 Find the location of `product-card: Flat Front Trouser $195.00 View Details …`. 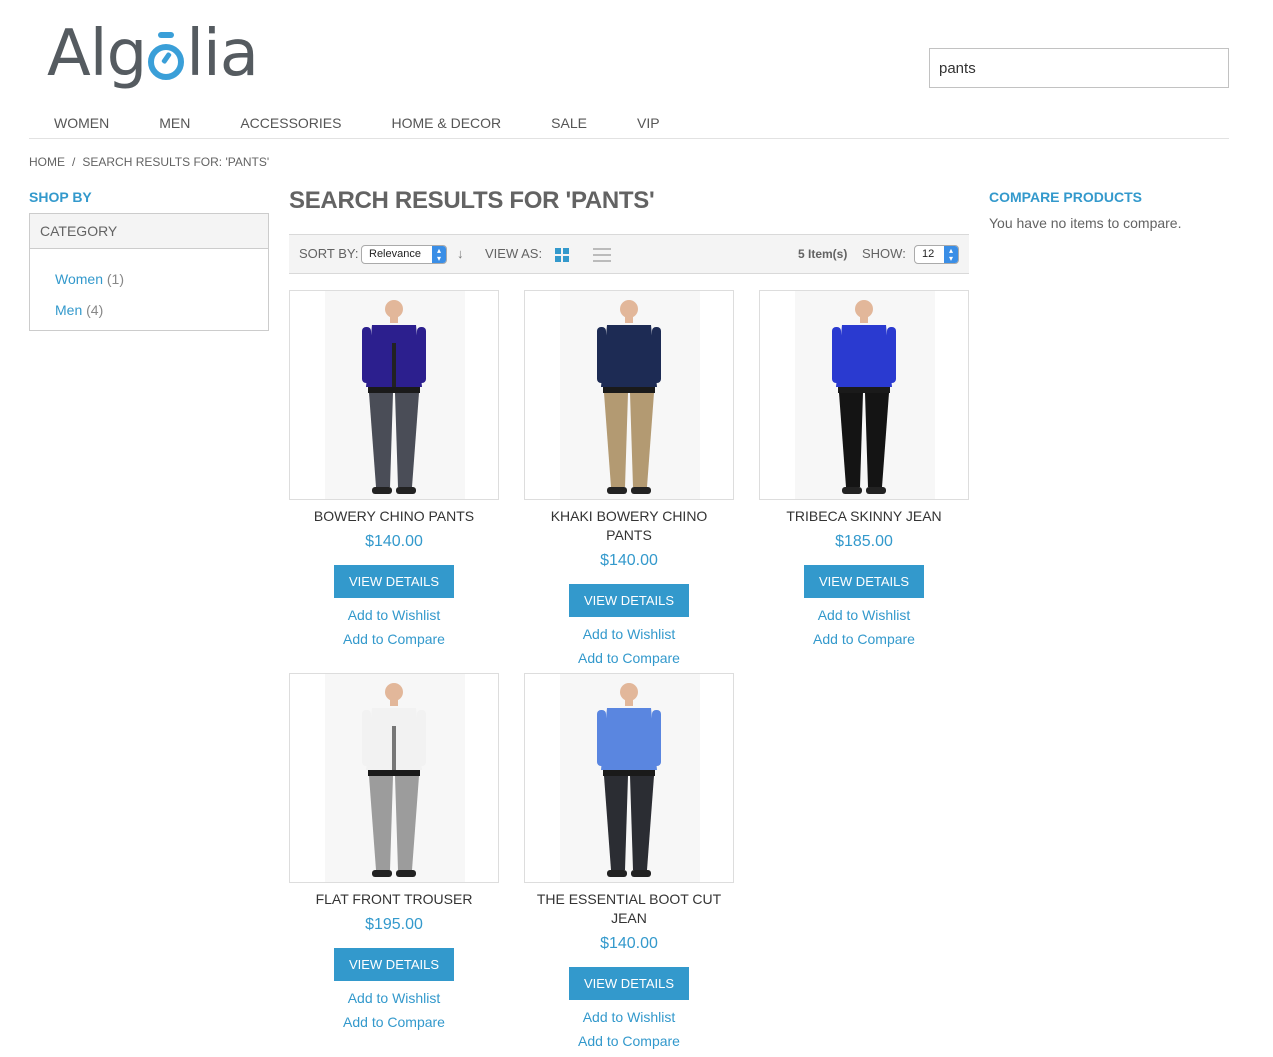

product-card: Flat Front Trouser $195.00 View Details … is located at coordinates (394, 852).